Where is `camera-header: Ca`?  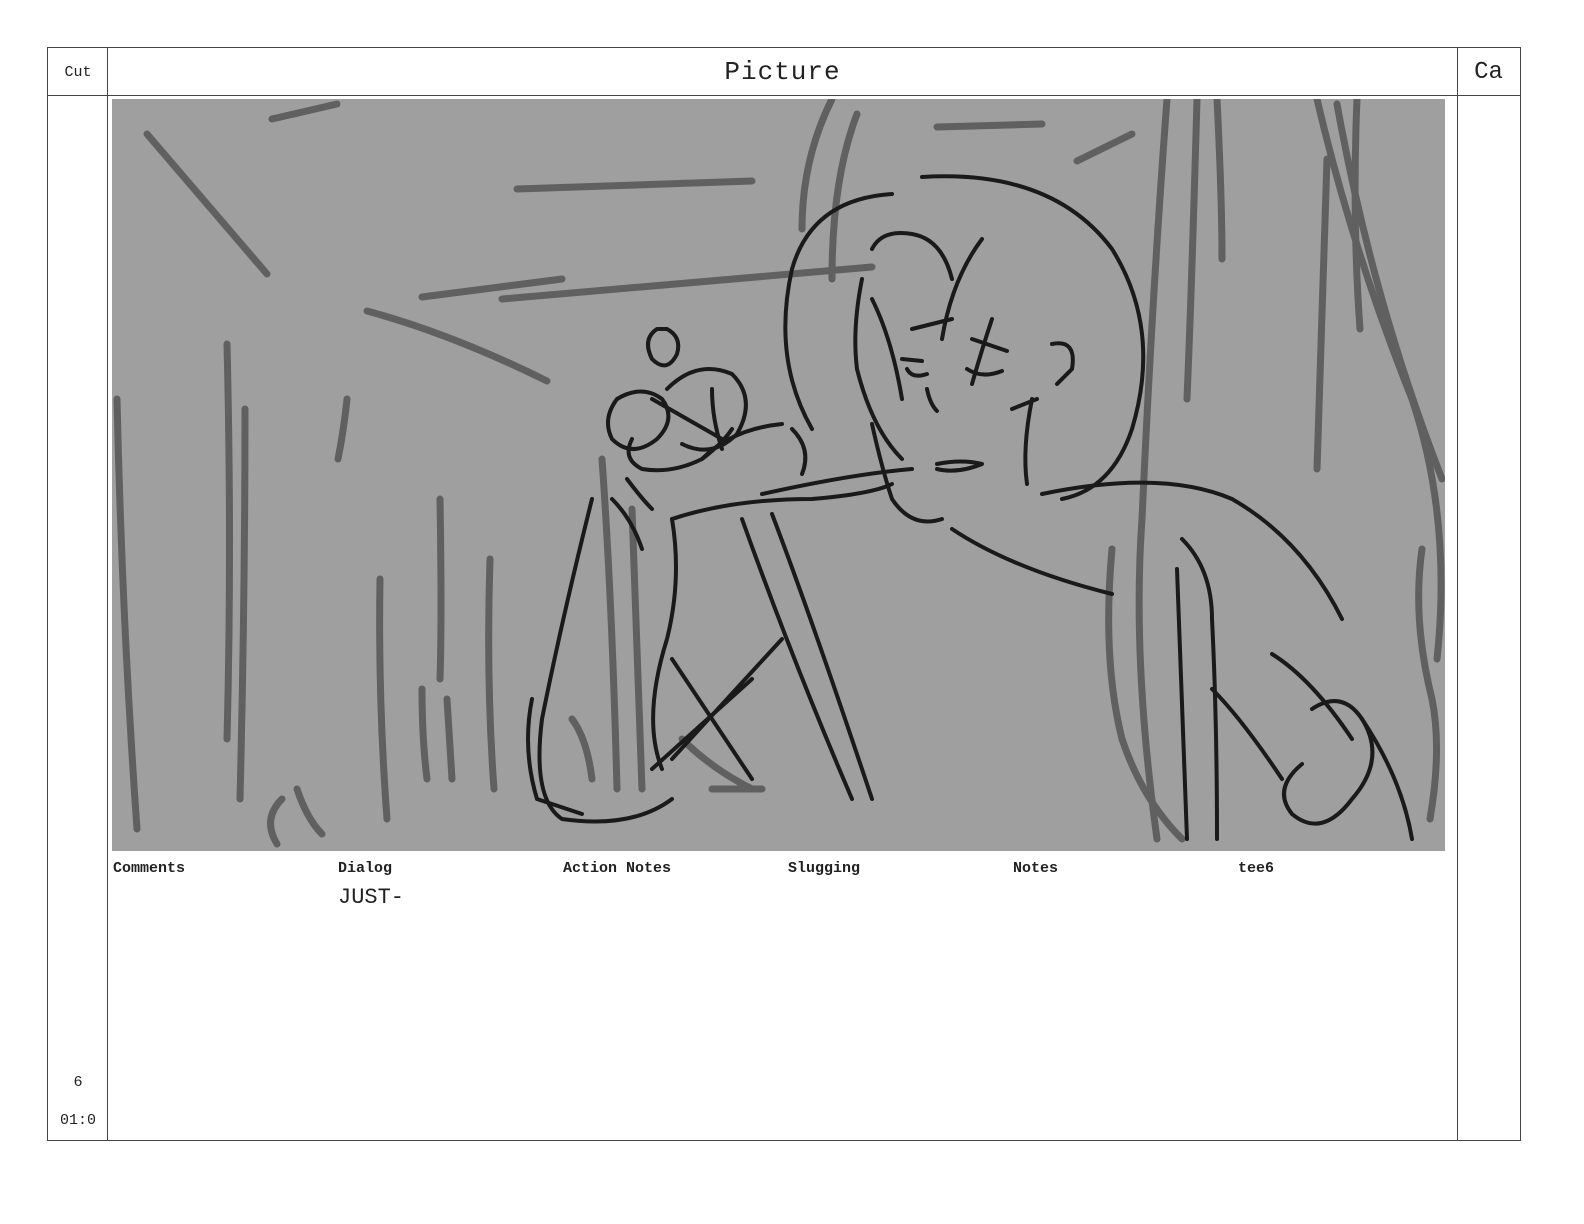 camera-header: Ca is located at coordinates (1488, 72).